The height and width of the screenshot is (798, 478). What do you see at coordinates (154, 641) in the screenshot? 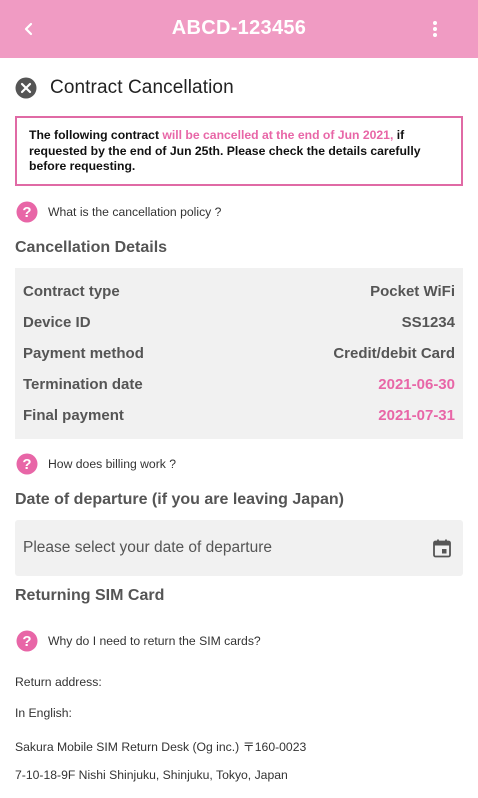
I see `sim-return-help-label: Why do I need to return the SIM cards?` at bounding box center [154, 641].